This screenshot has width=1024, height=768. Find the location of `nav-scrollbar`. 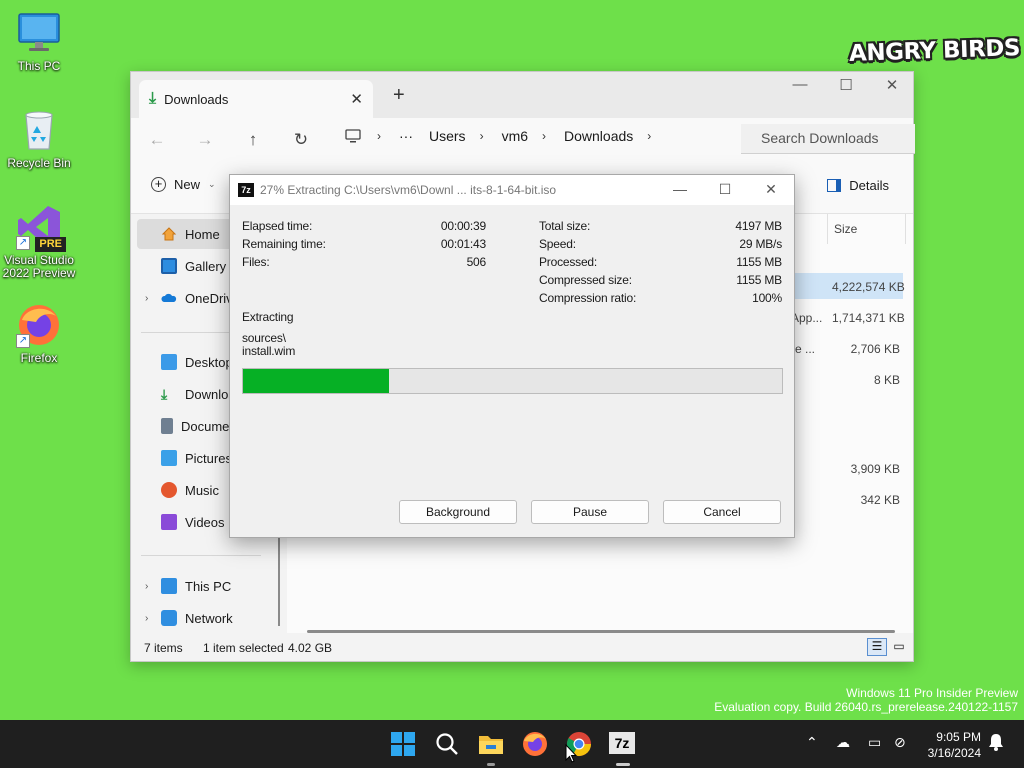

nav-scrollbar is located at coordinates (279, 582).